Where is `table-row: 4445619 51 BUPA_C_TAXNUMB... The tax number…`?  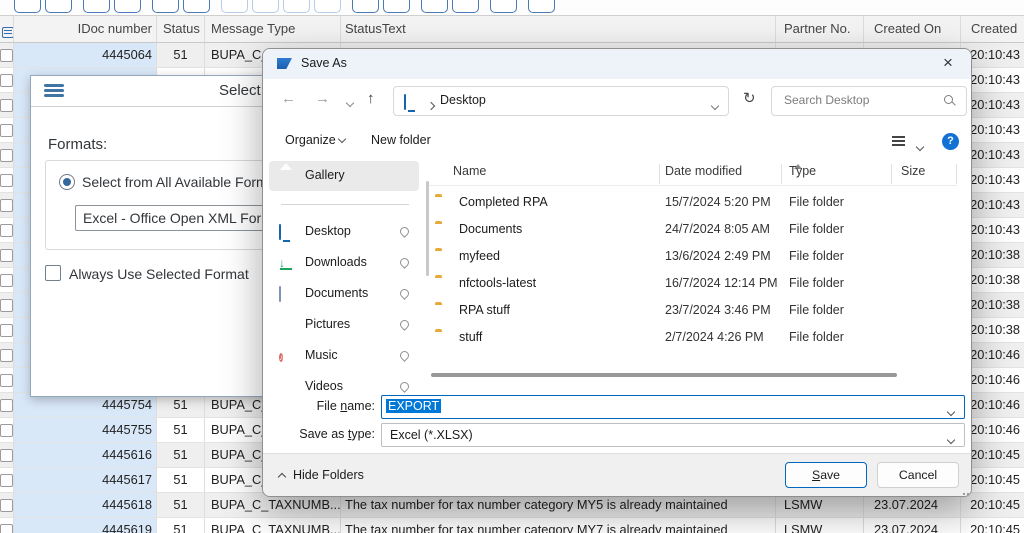
table-row: 4445619 51 BUPA_C_TAXNUMB... The tax number… is located at coordinates (512, 525).